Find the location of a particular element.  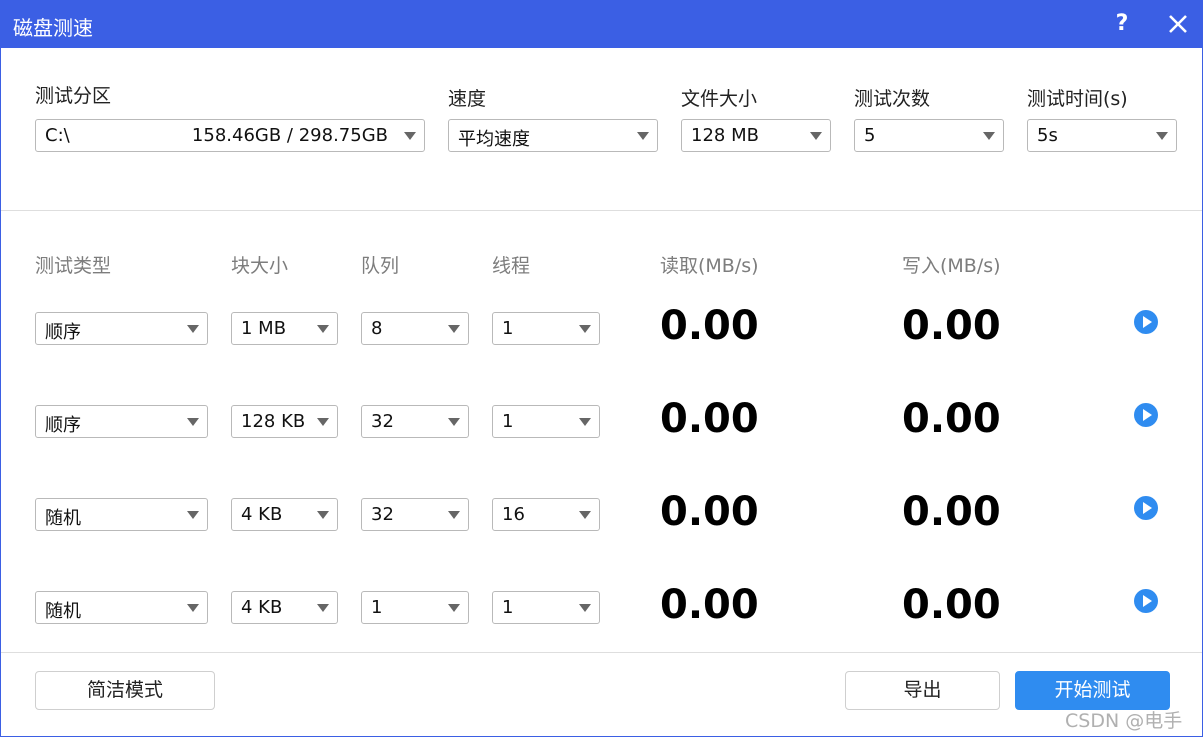

test-count-value: 5 is located at coordinates (870, 135).